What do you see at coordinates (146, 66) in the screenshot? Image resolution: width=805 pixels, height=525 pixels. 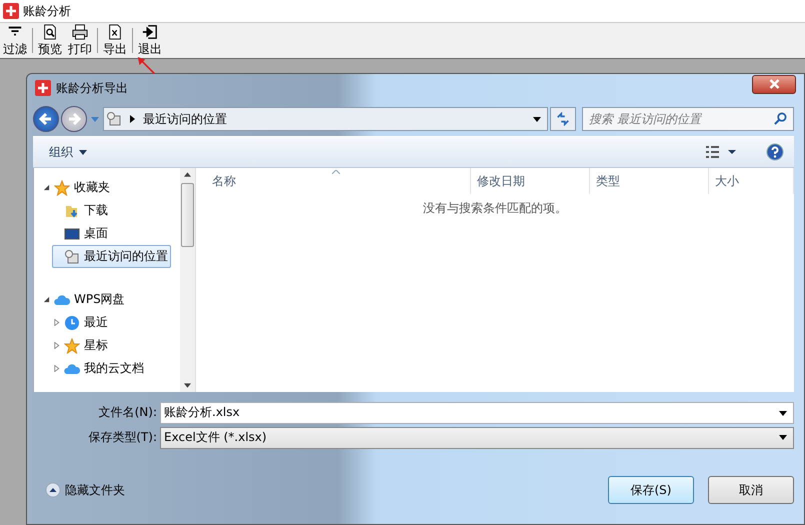 I see `annotation-arrow` at bounding box center [146, 66].